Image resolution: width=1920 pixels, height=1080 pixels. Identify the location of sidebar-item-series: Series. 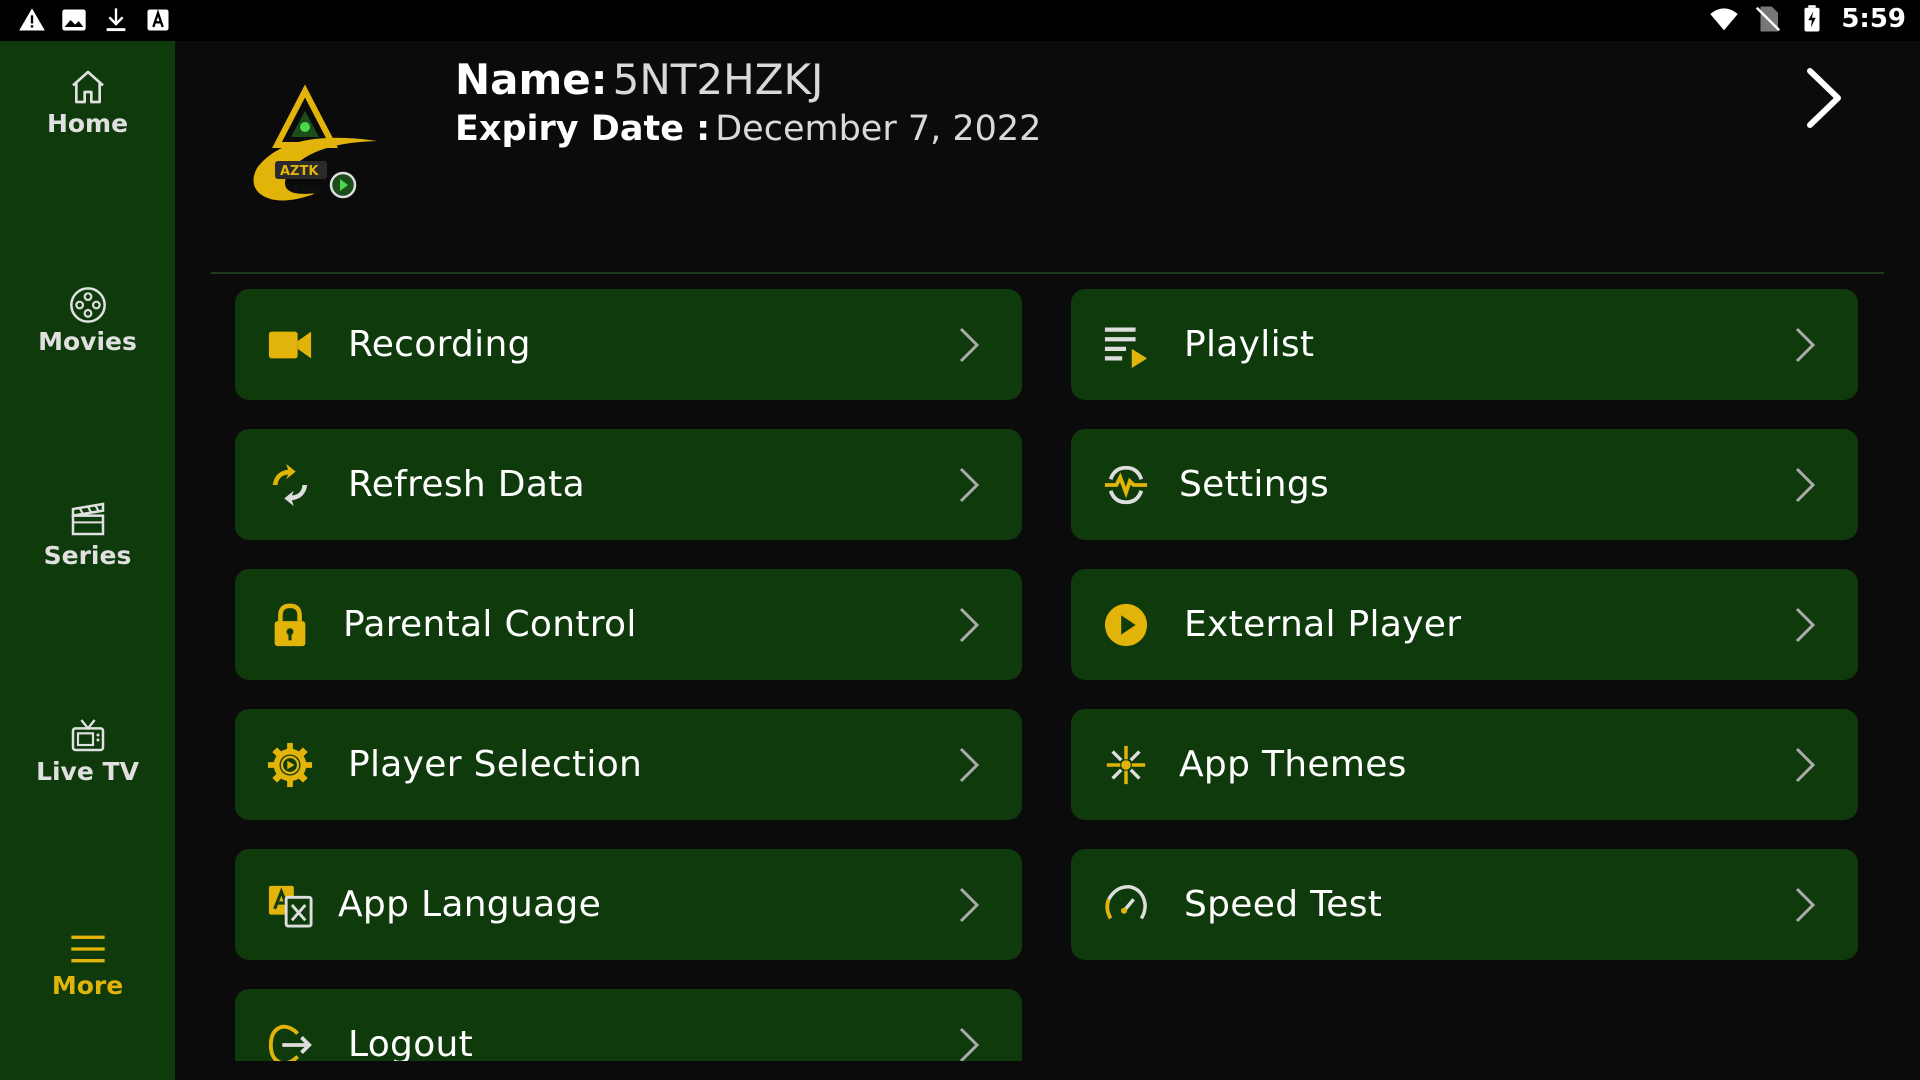
(87, 534).